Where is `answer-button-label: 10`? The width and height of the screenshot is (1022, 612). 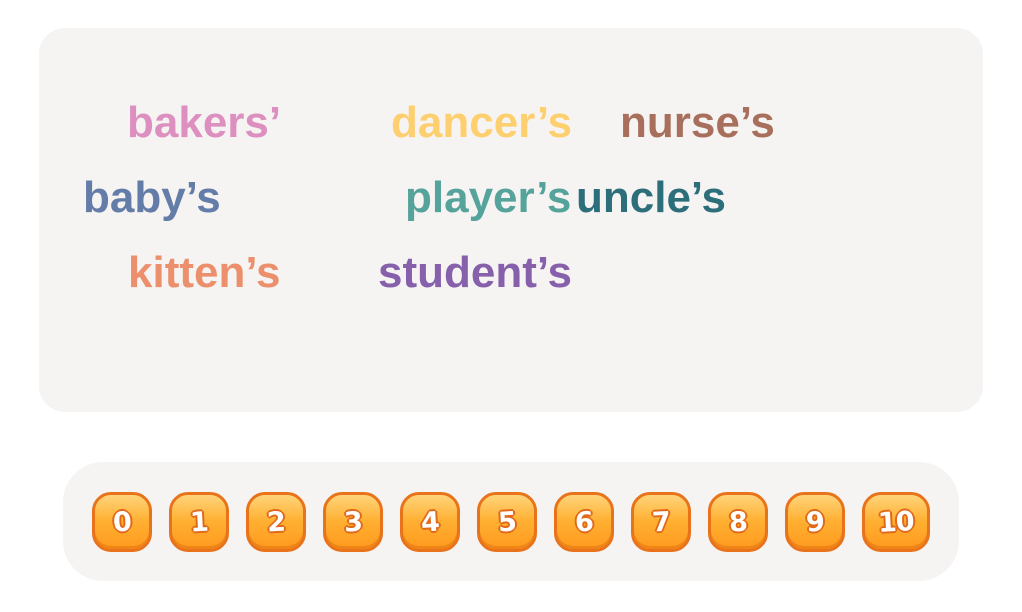 answer-button-label: 10 is located at coordinates (896, 522).